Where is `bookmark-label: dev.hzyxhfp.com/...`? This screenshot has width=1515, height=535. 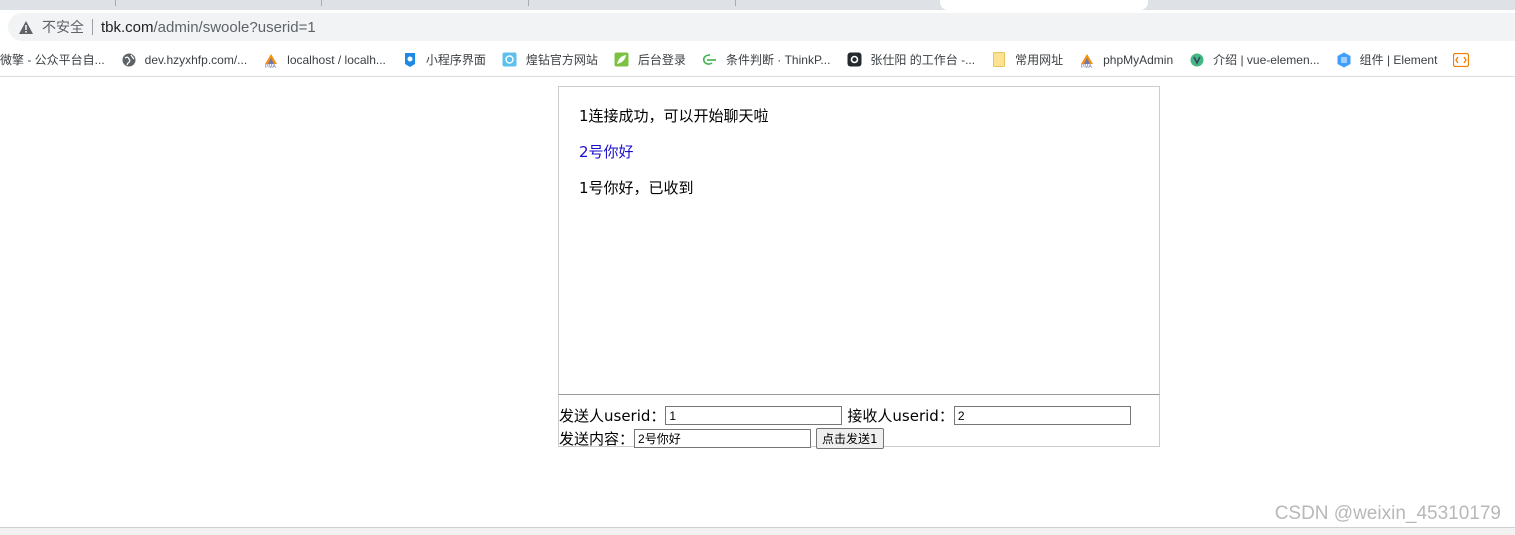
bookmark-label: dev.hzyxhfp.com/... is located at coordinates (196, 59).